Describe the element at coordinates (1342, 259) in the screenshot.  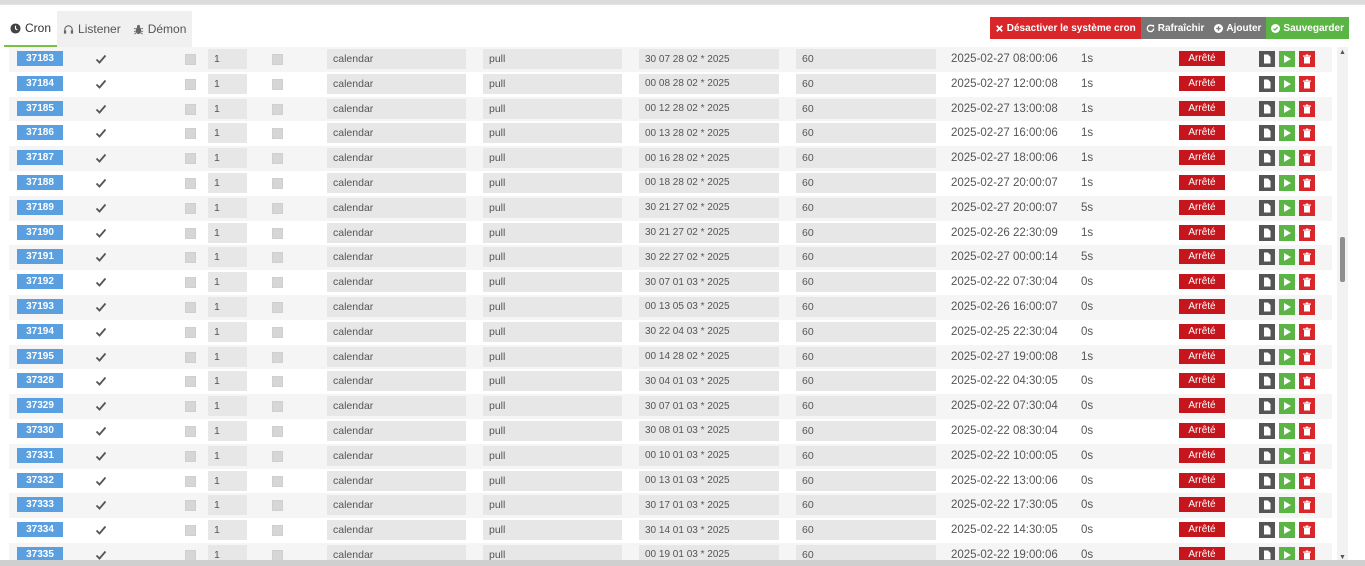
I see `scroll-thumb` at that location.